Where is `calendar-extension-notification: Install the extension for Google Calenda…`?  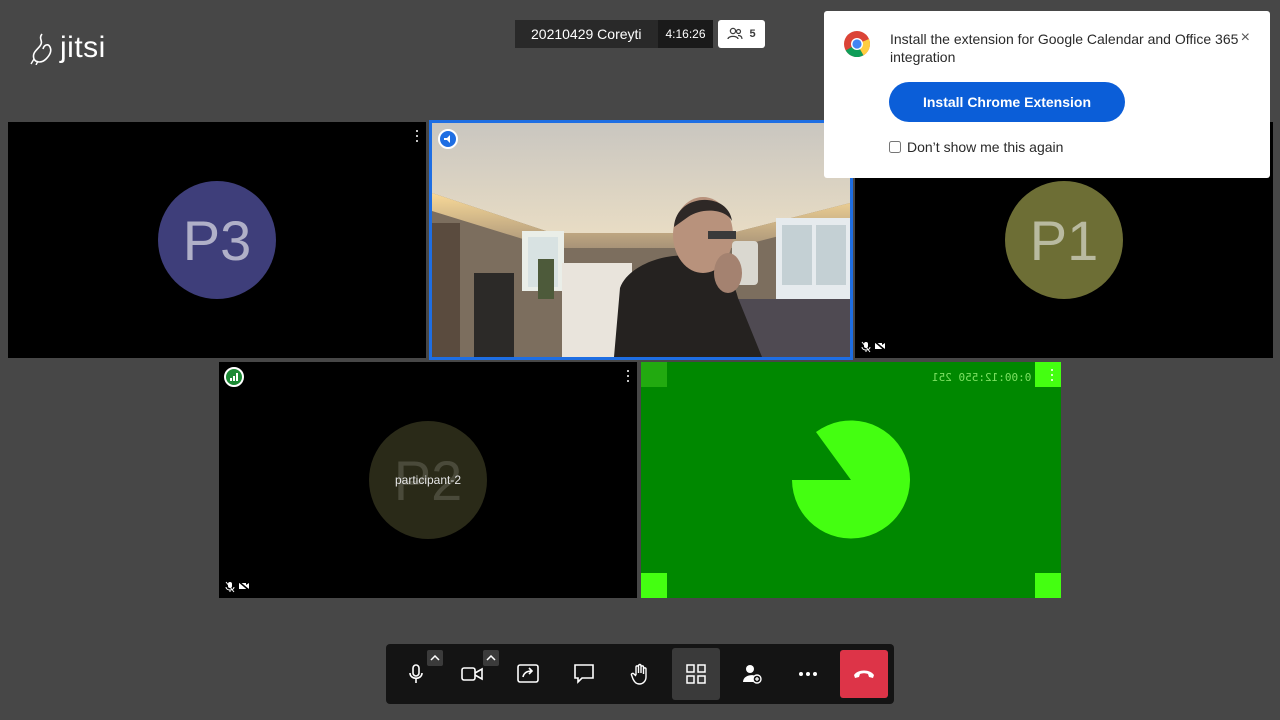 calendar-extension-notification: Install the extension for Google Calenda… is located at coordinates (1047, 94).